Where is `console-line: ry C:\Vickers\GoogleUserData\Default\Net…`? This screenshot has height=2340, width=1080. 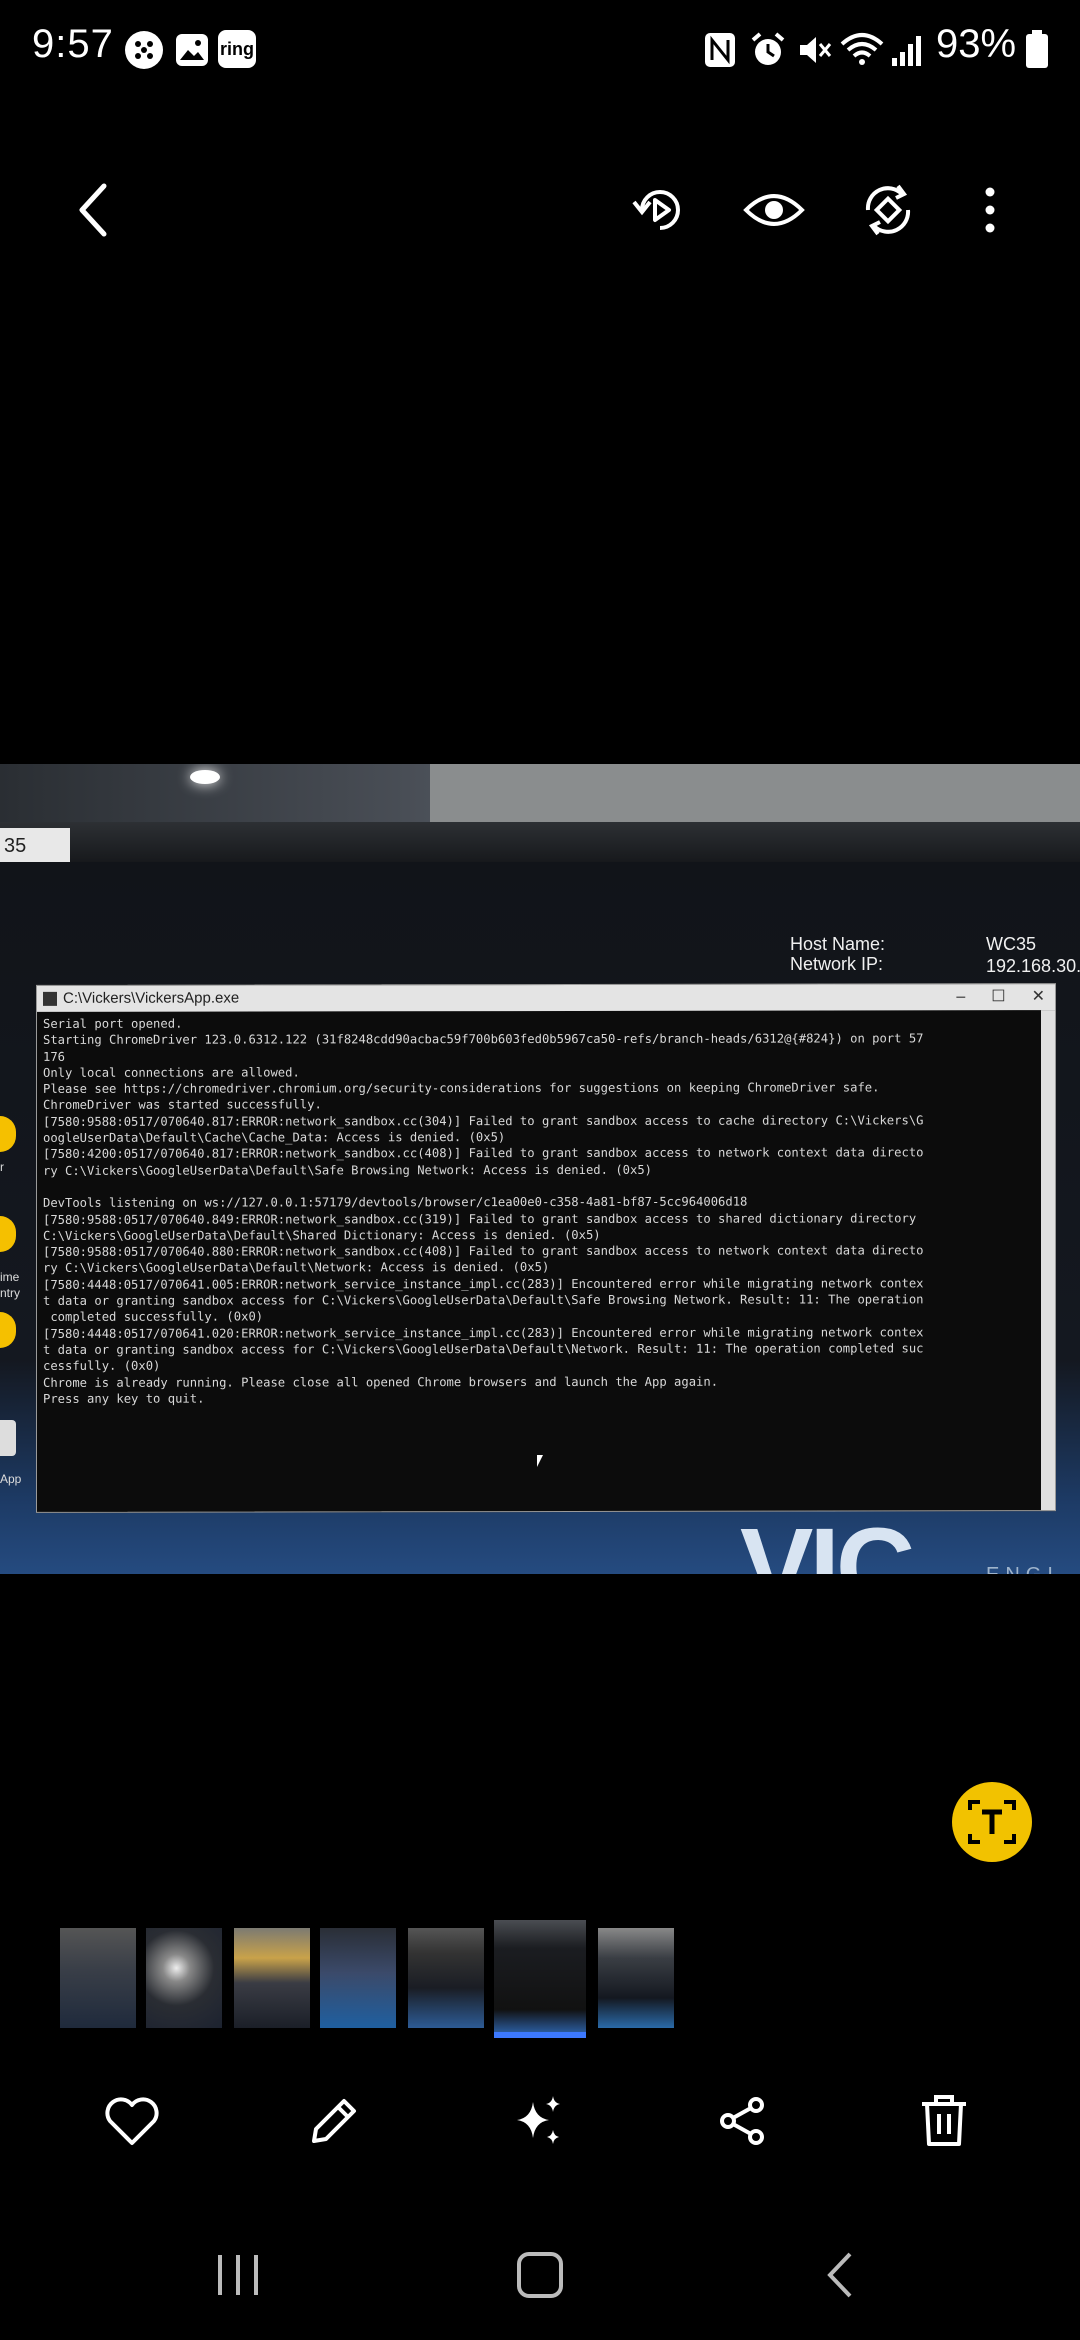 console-line: ry C:\Vickers\GoogleUserData\Default\Net… is located at coordinates (296, 1268).